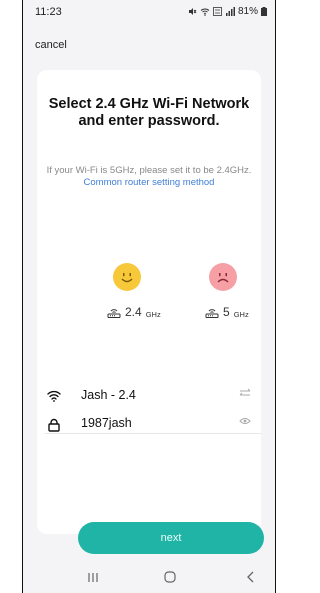  I want to click on recent-apps-icon, so click(93, 577).